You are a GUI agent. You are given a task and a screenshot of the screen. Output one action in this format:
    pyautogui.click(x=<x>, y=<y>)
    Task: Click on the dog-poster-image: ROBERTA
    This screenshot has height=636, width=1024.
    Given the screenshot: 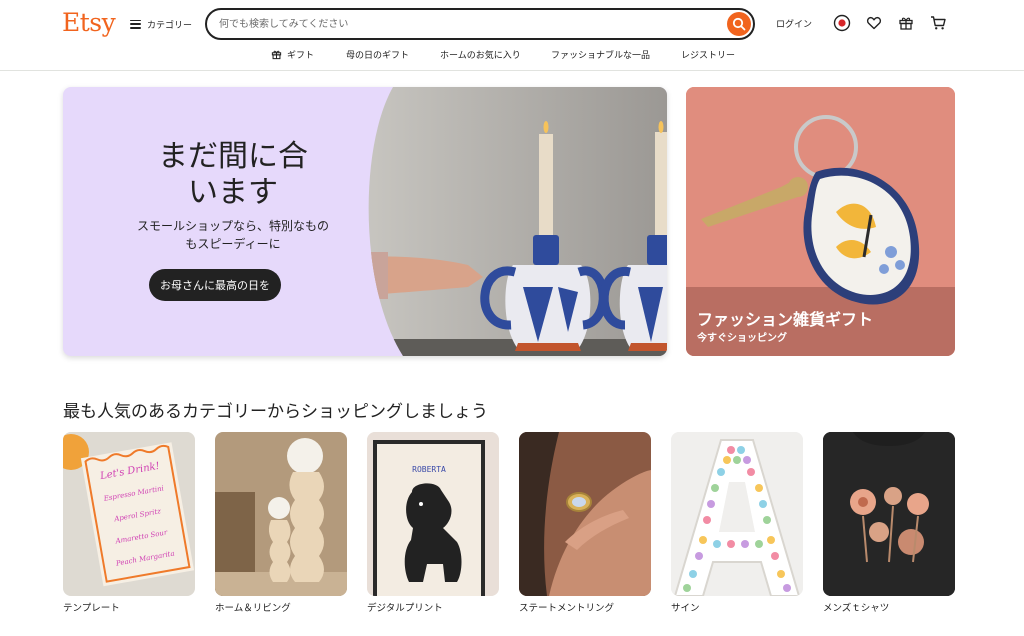 What is the action you would take?
    pyautogui.click(x=433, y=514)
    